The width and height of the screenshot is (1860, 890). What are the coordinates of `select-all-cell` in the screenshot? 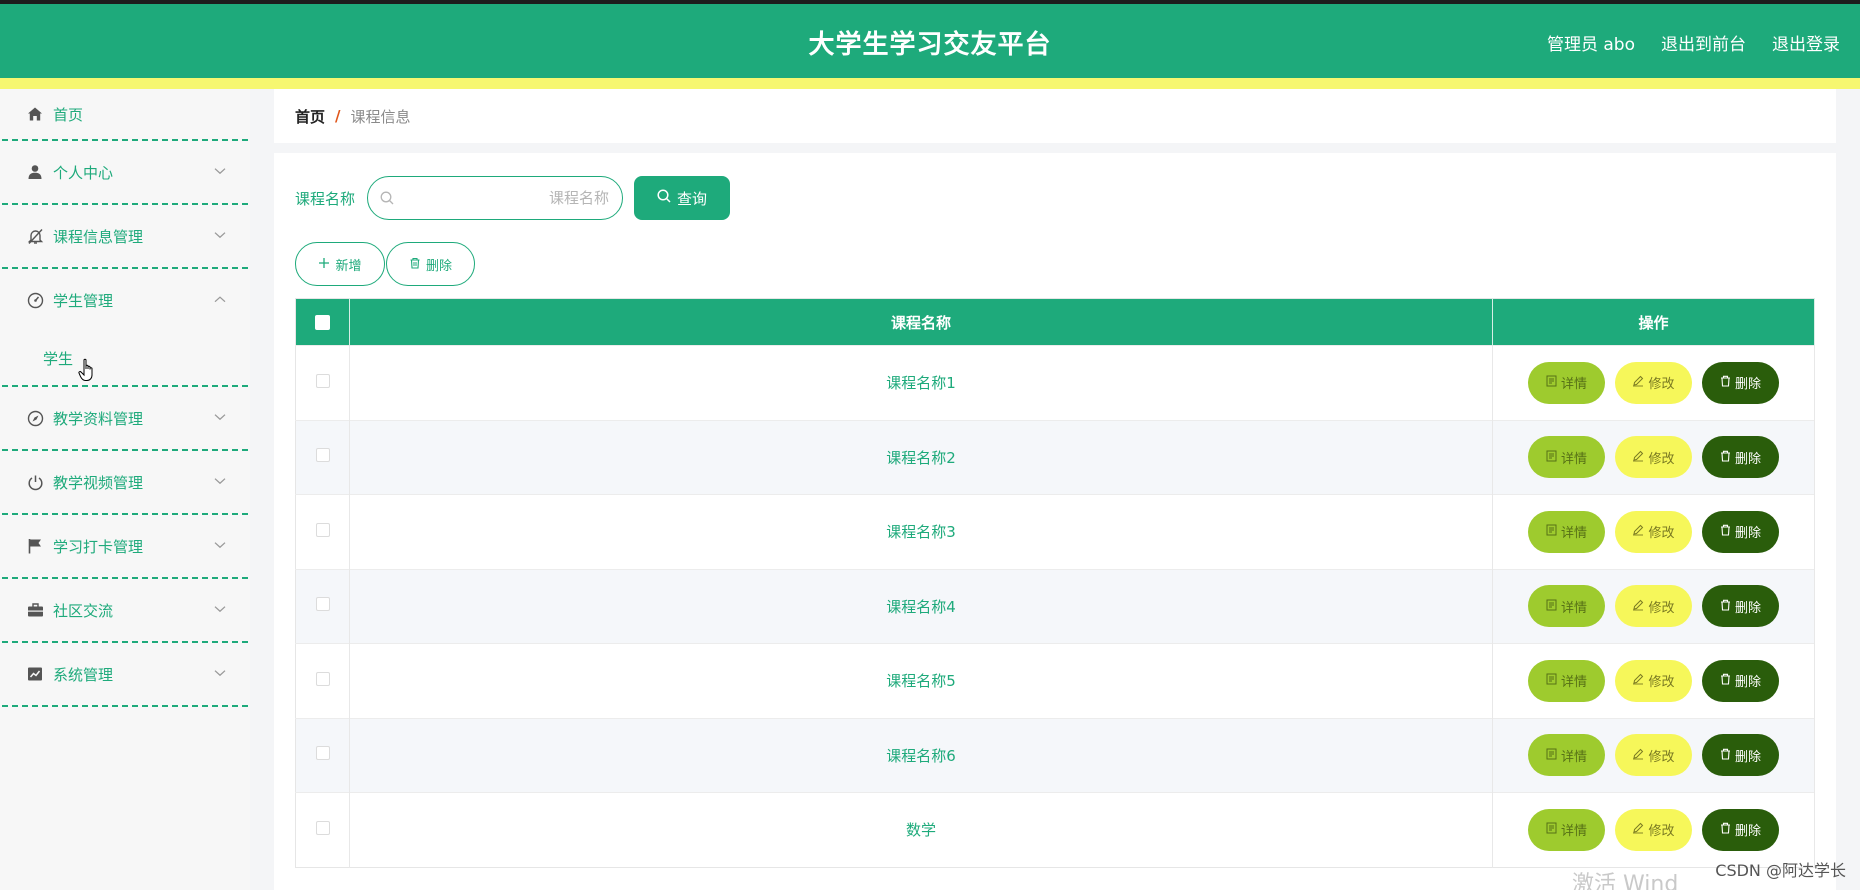 It's located at (322, 322).